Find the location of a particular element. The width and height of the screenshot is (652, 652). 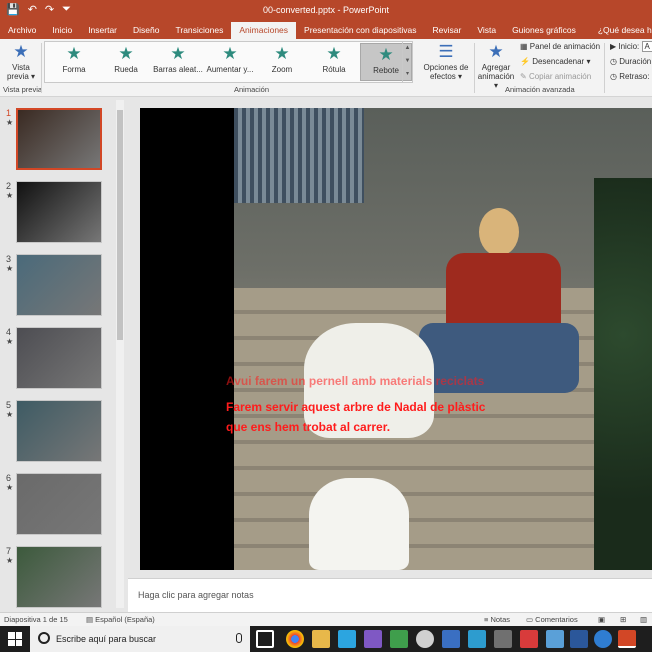

effect-options-button: ☰ Opciones de efectos ▾ is located at coordinates (446, 61).